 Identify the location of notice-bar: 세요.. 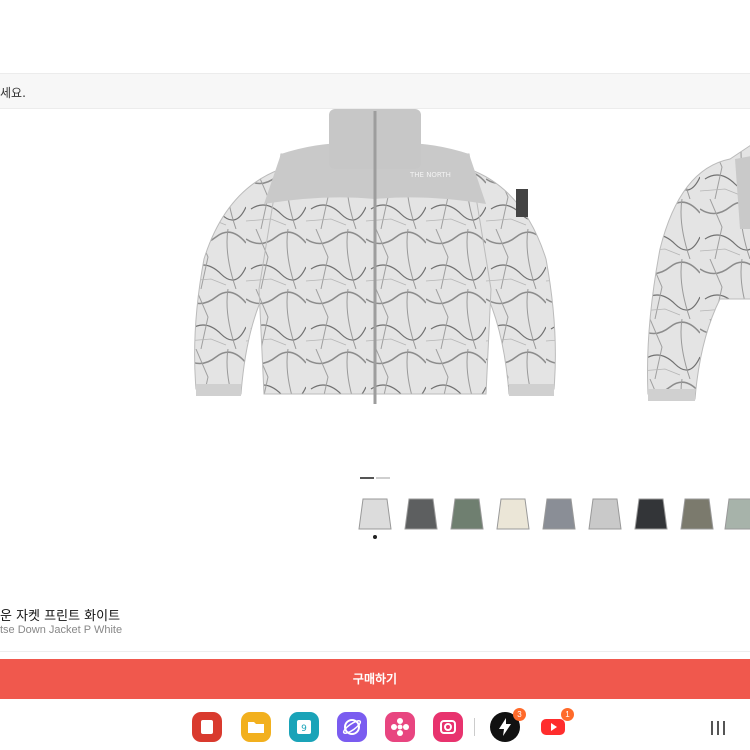
(375, 91).